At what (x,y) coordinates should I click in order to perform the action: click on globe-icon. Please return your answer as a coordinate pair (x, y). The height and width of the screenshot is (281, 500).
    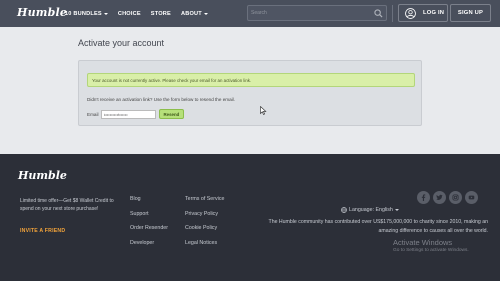
    Looking at the image, I should click on (344, 210).